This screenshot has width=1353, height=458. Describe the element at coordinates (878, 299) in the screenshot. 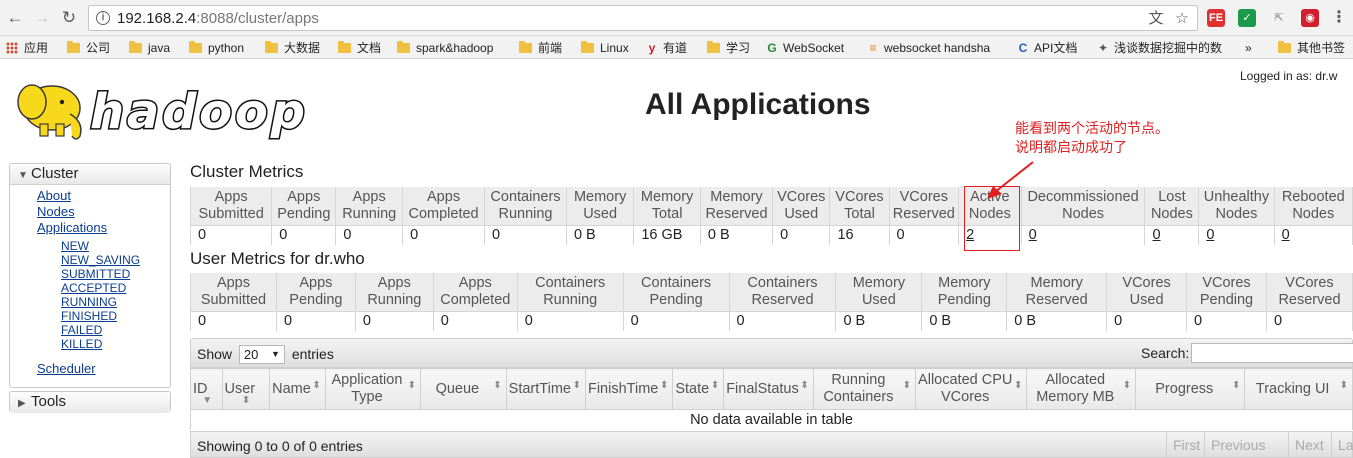

I see `metric-header-line: Used` at that location.